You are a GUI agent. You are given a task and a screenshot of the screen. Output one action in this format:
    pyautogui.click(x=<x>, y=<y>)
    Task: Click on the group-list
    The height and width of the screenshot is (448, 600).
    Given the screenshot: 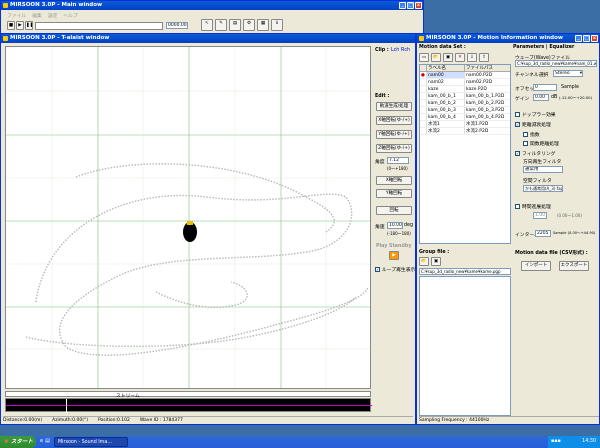 What is the action you would take?
    pyautogui.click(x=465, y=346)
    